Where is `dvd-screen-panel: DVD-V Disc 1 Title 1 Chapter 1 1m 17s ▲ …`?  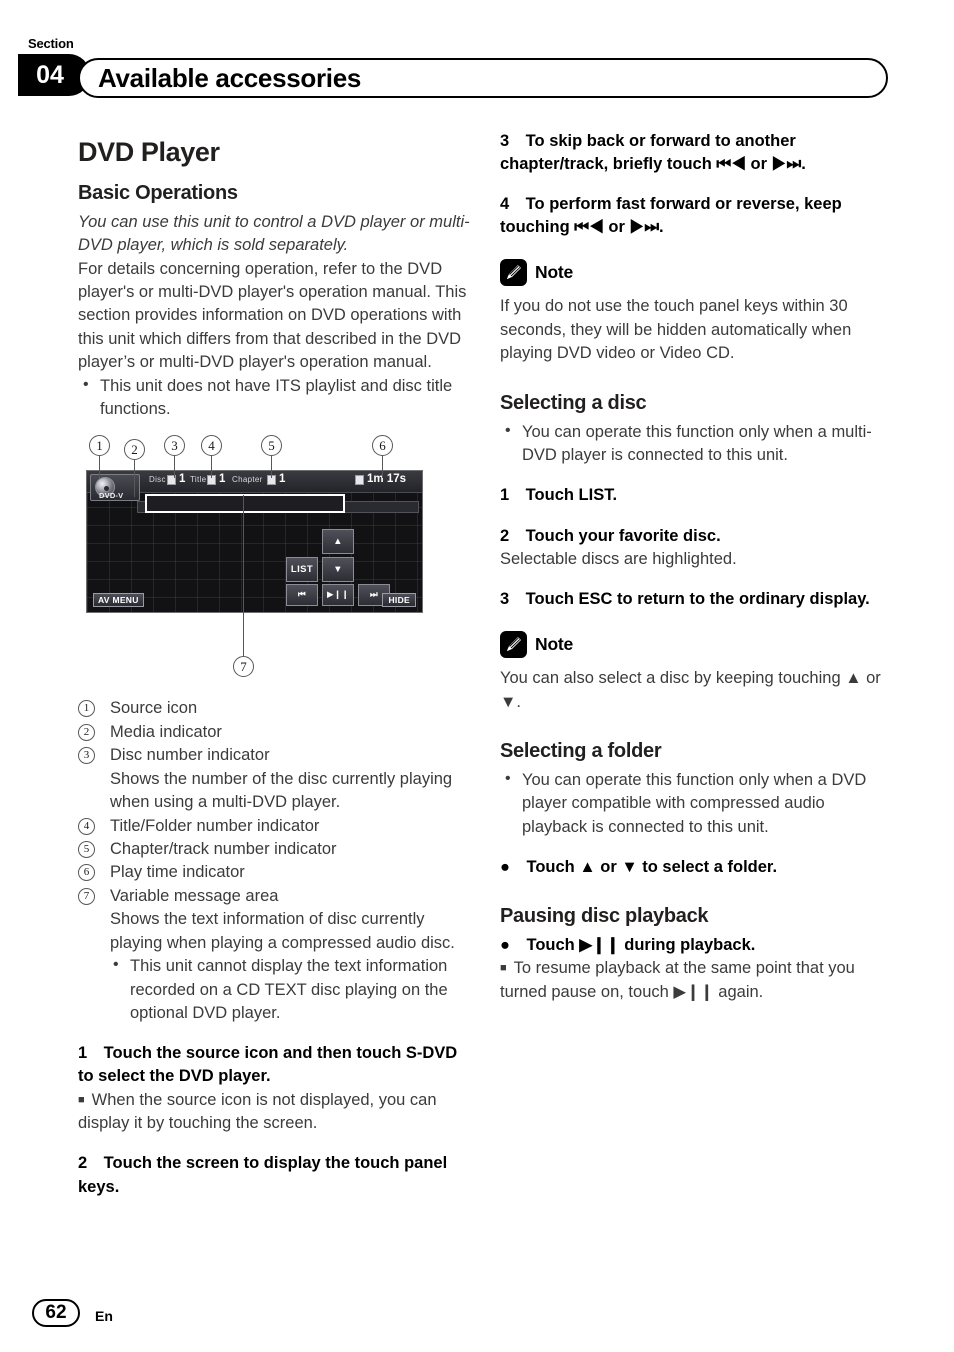 dvd-screen-panel: DVD-V Disc 1 Title 1 Chapter 1 1m 17s ▲ … is located at coordinates (254, 542).